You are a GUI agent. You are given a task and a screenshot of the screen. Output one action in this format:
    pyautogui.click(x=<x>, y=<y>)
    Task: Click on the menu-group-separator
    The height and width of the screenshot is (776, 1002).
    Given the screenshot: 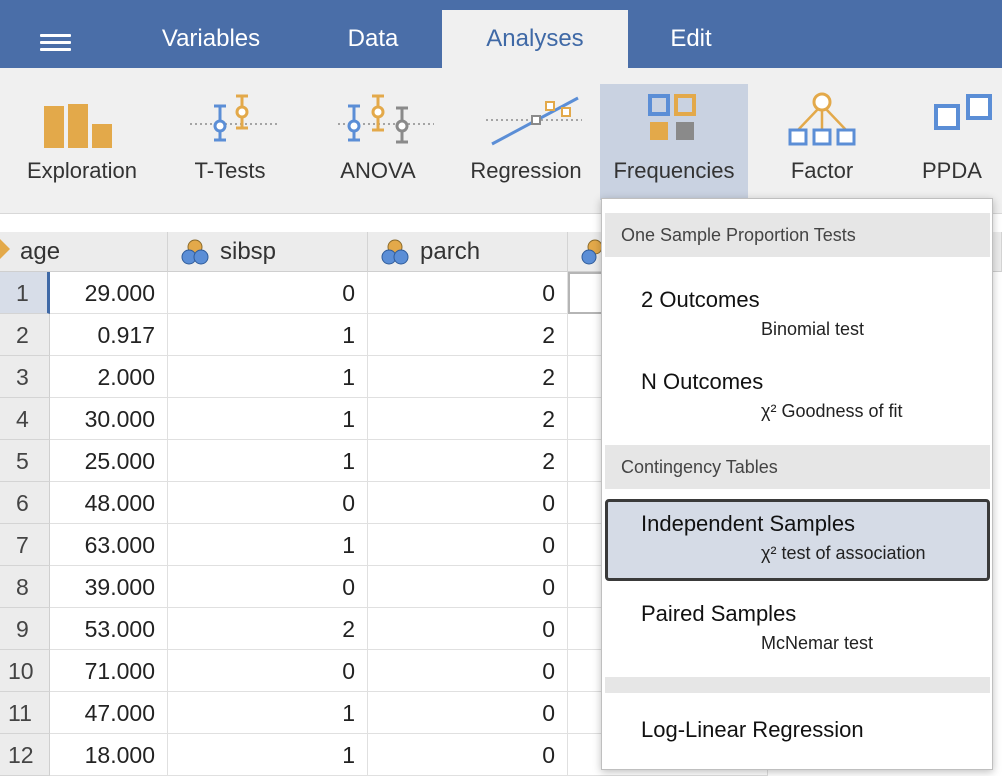 What is the action you would take?
    pyautogui.click(x=797, y=685)
    